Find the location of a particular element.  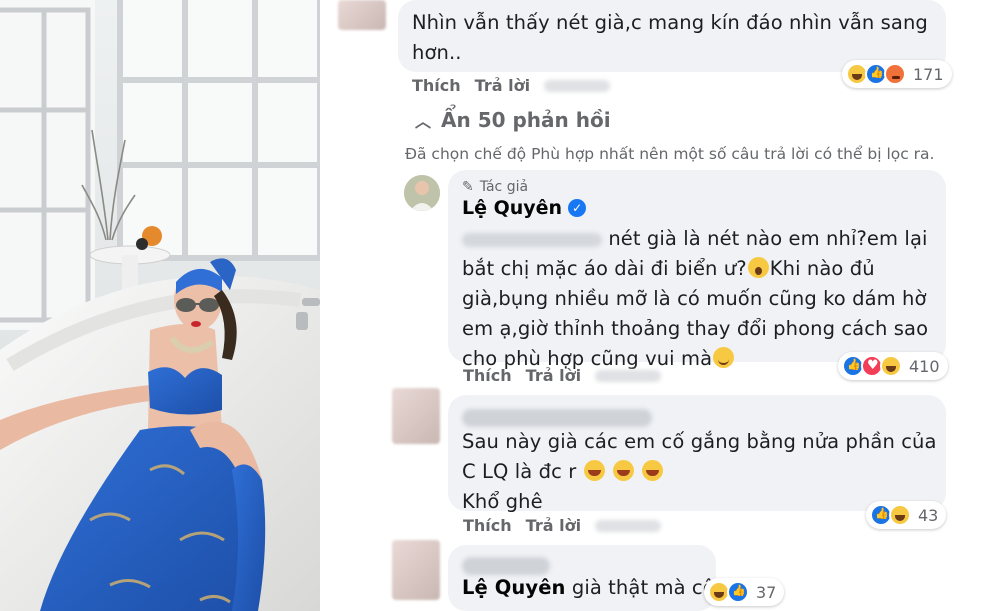

comment-bubble: Lệ Quyên già thật mà cô is located at coordinates (582, 578).